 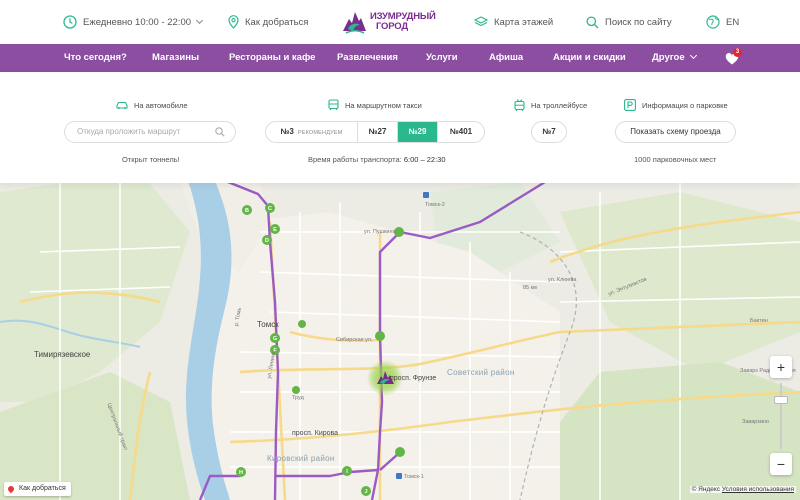 What do you see at coordinates (630, 105) in the screenshot?
I see `parking-icon` at bounding box center [630, 105].